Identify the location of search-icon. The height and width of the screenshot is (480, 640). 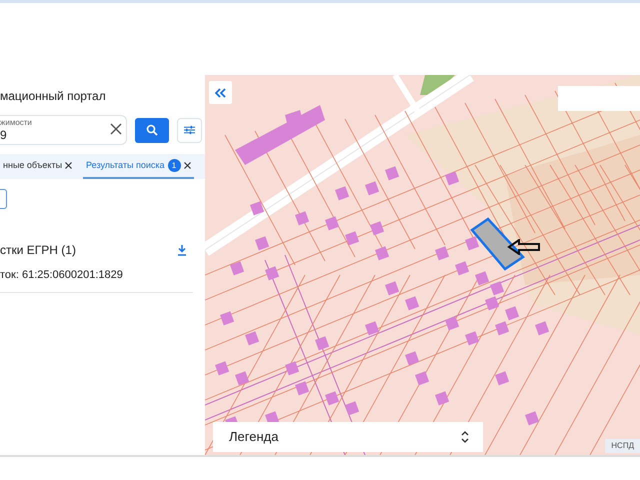
(152, 130).